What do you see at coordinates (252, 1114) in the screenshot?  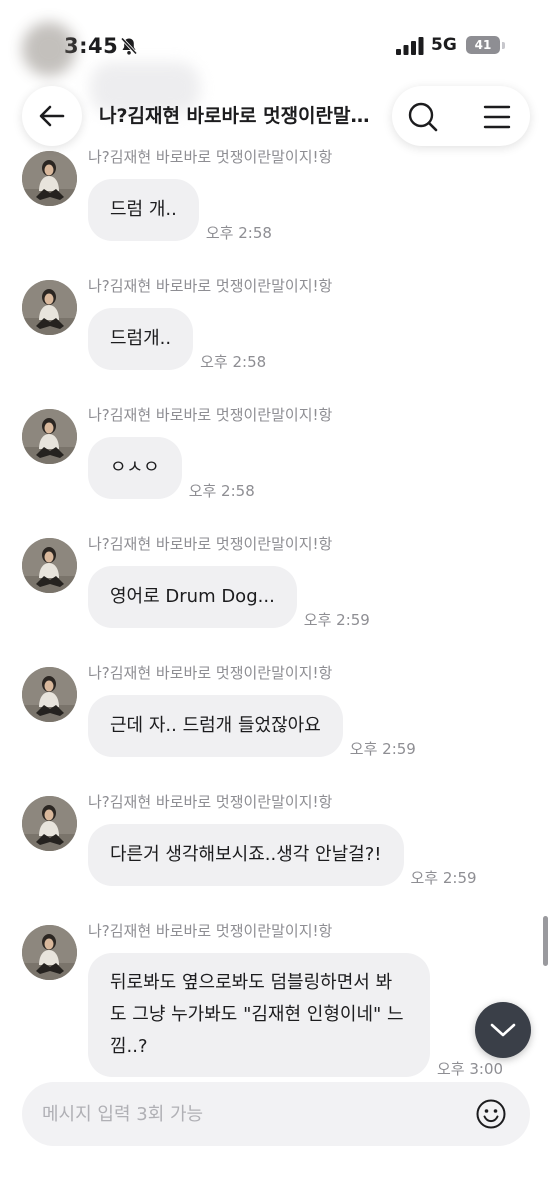 I see `message-input` at bounding box center [252, 1114].